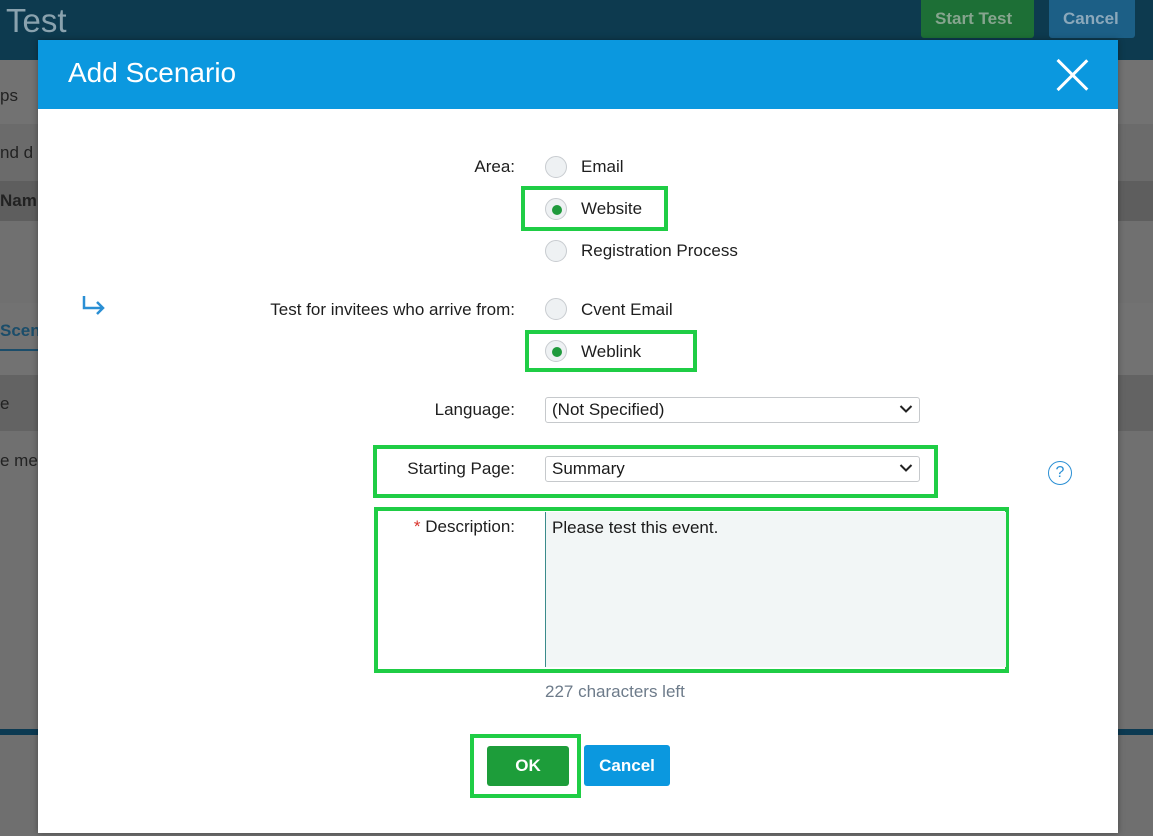 This screenshot has height=836, width=1153. I want to click on starting-page-label: Starting Page:, so click(461, 468).